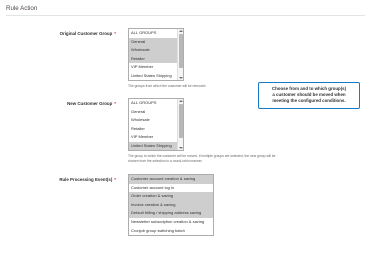  I want to click on option-order-creation: Order creation & saving, so click(171, 196).